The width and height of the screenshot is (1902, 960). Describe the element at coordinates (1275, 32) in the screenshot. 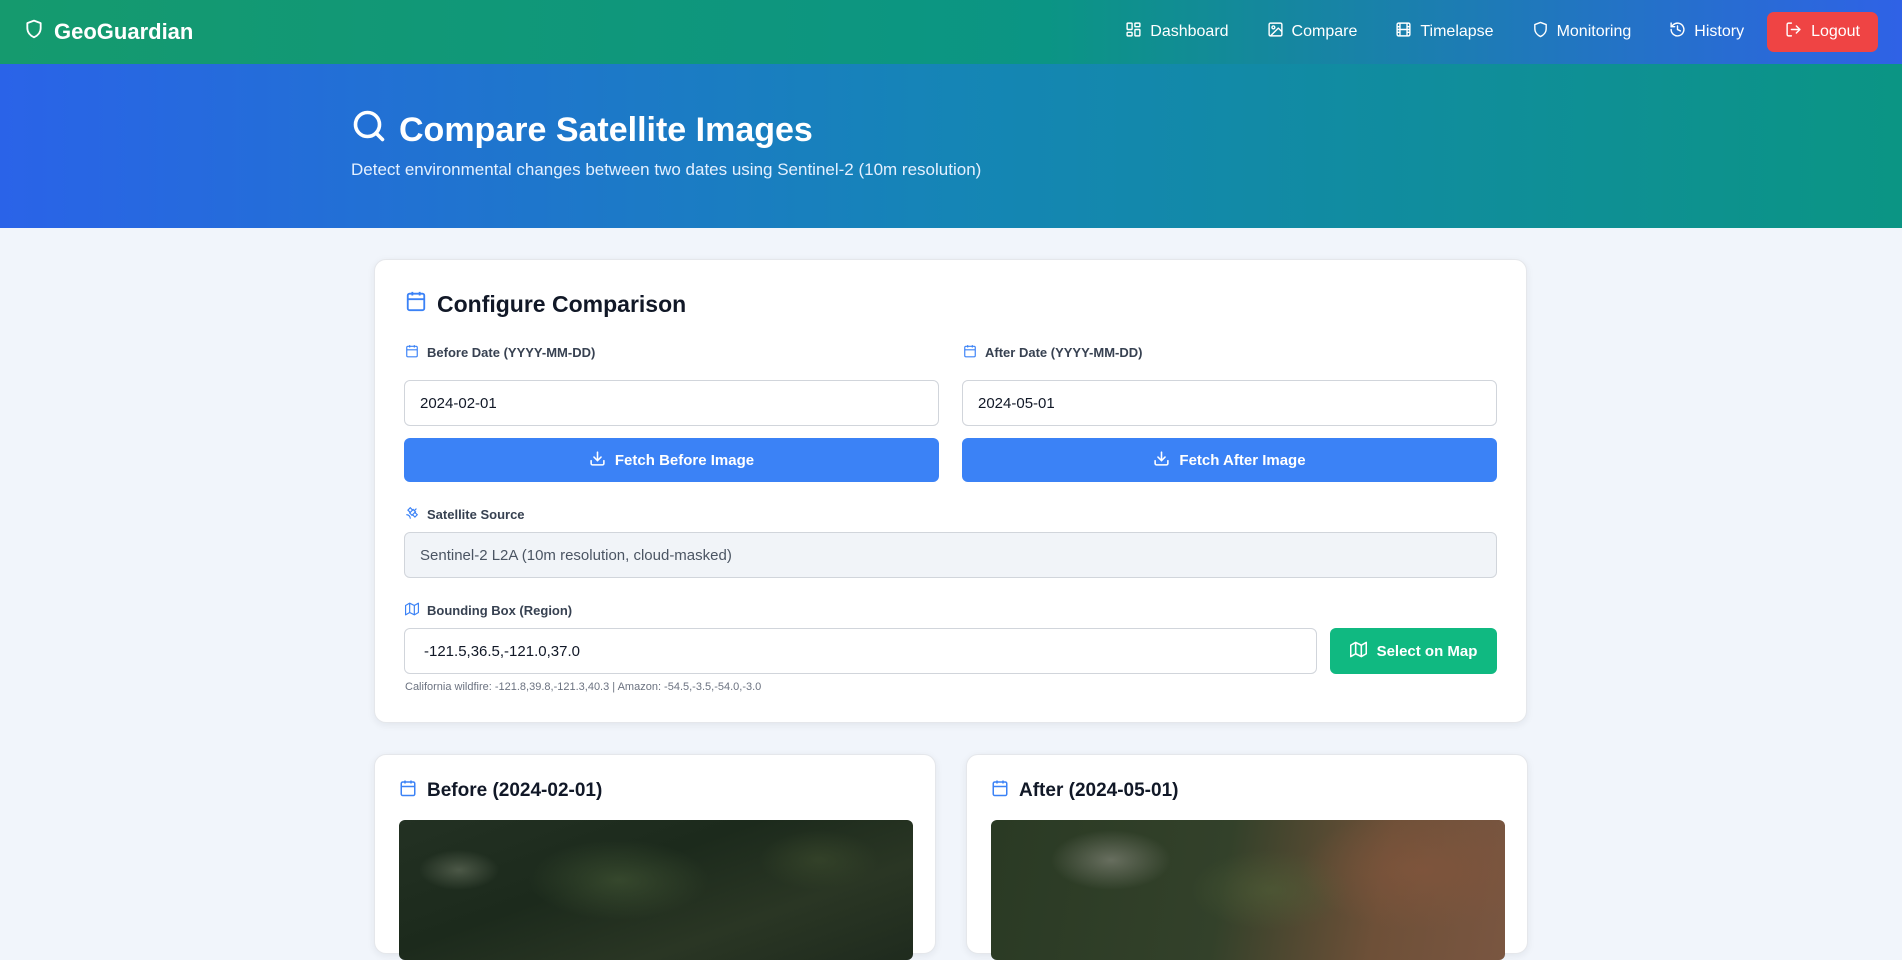

I see `image-icon` at that location.